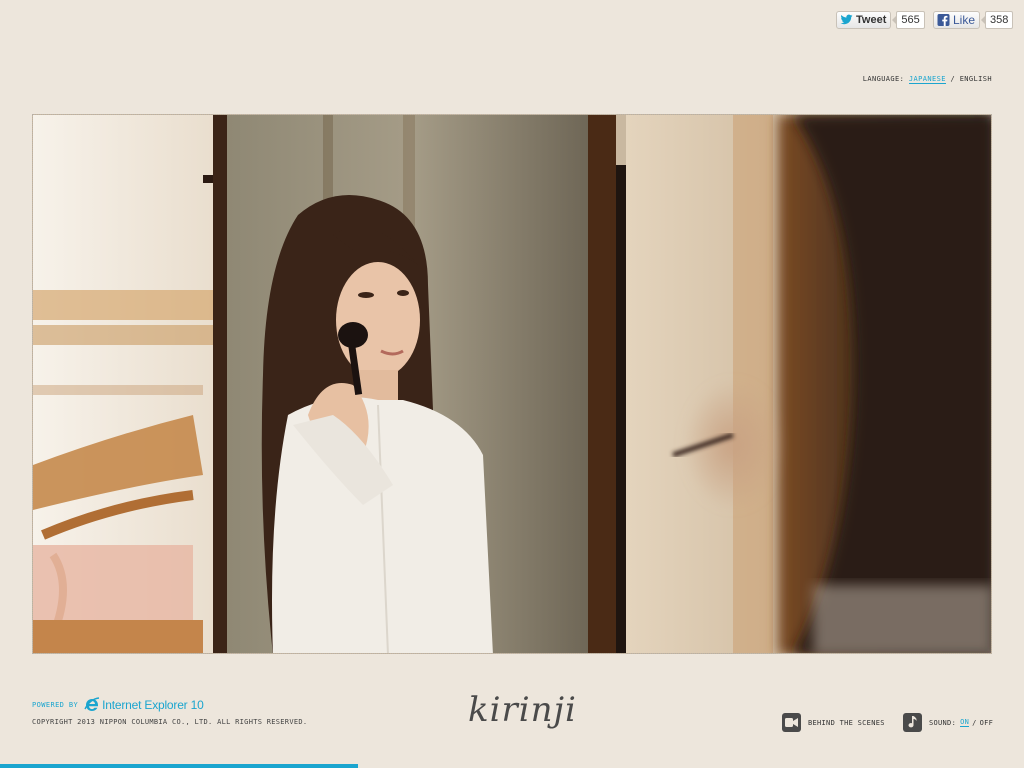  What do you see at coordinates (976, 79) in the screenshot?
I see `language-option-english: ENGLISH` at bounding box center [976, 79].